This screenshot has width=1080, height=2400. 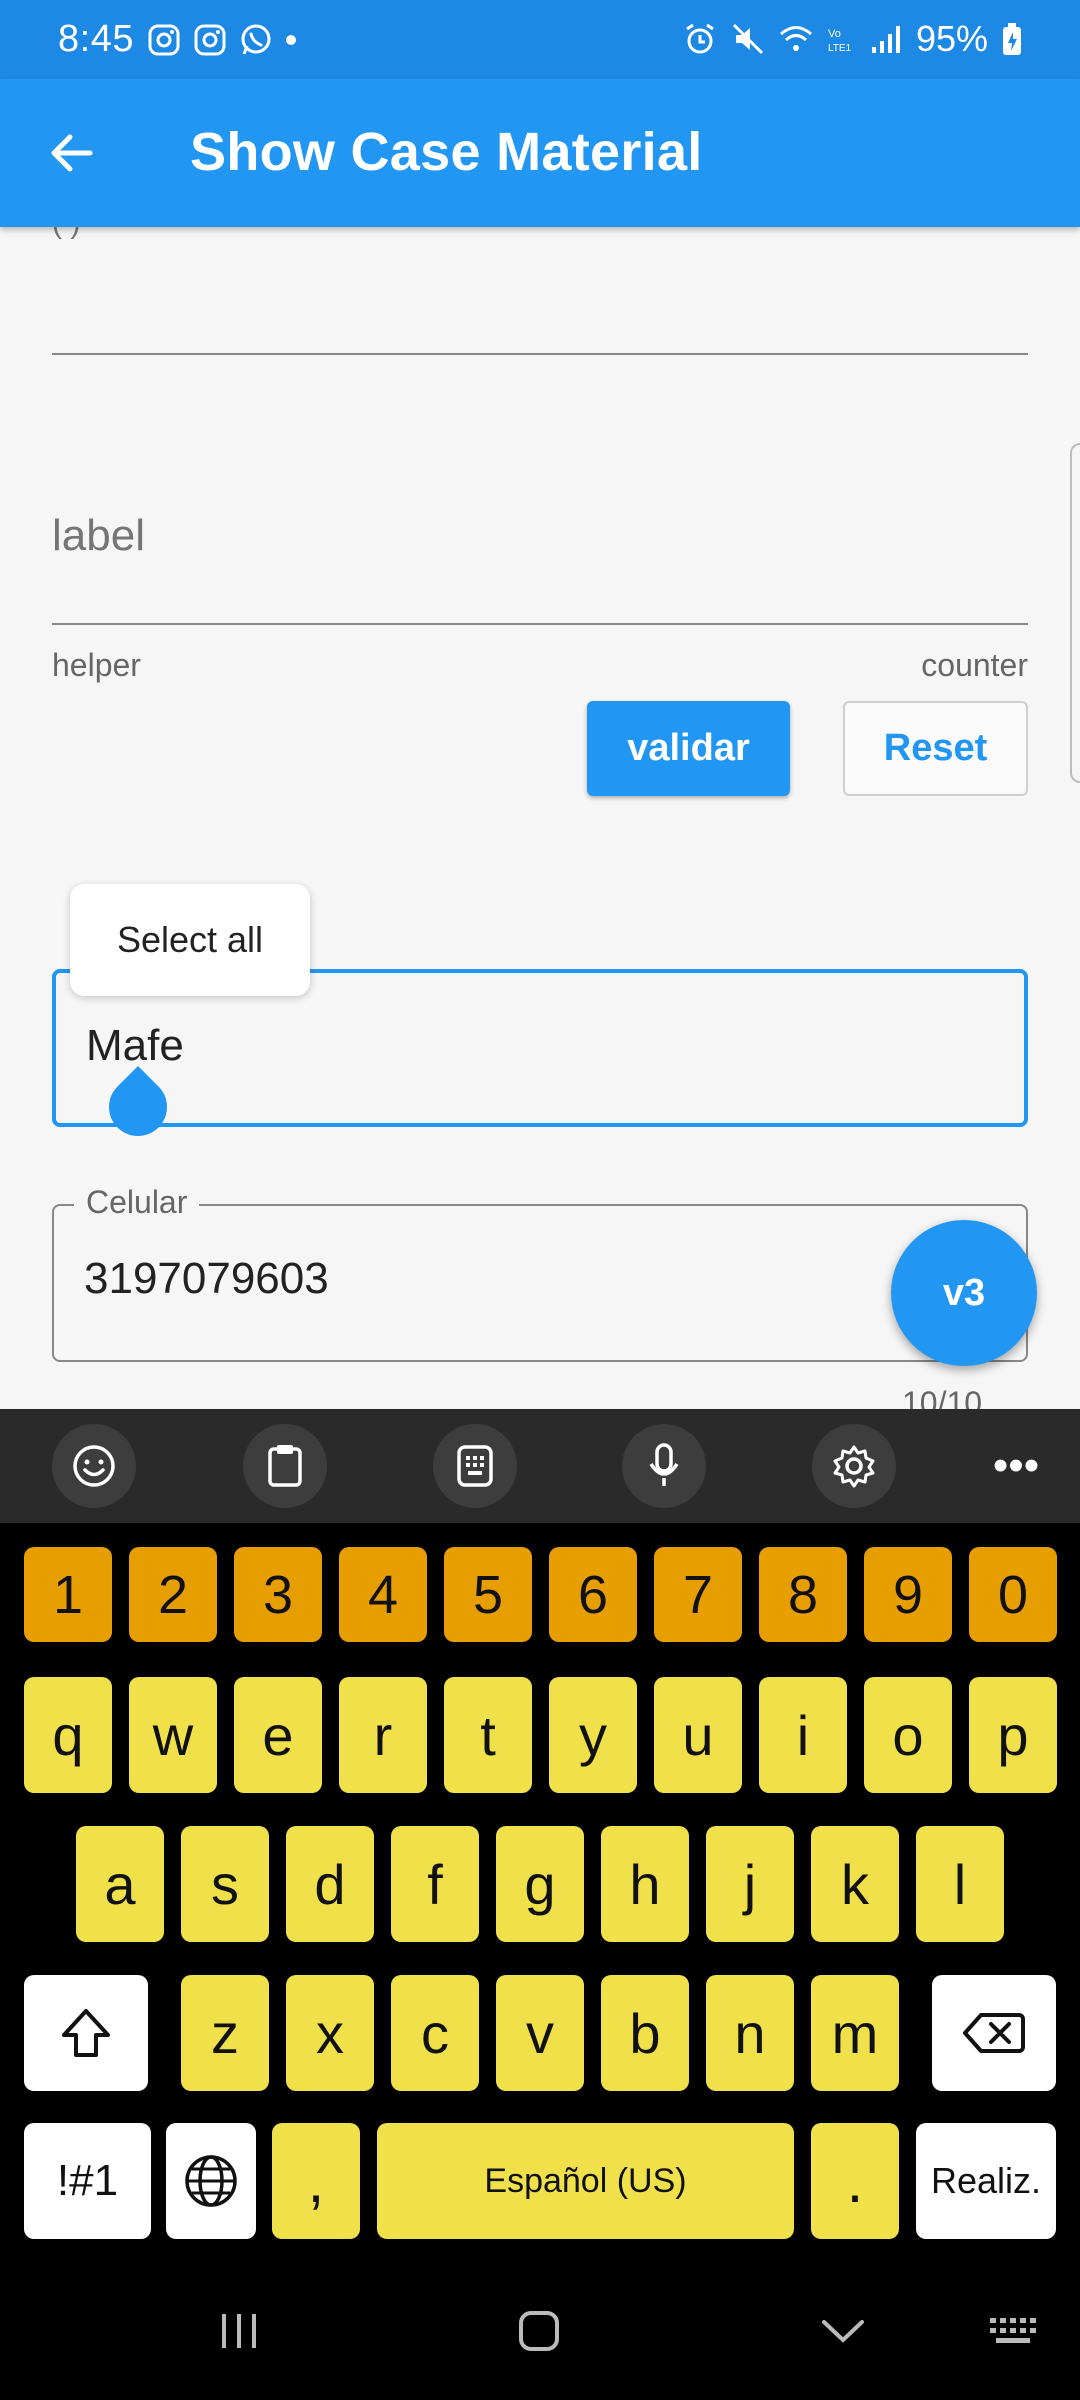 What do you see at coordinates (964, 1293) in the screenshot?
I see `version-fab-button: v3` at bounding box center [964, 1293].